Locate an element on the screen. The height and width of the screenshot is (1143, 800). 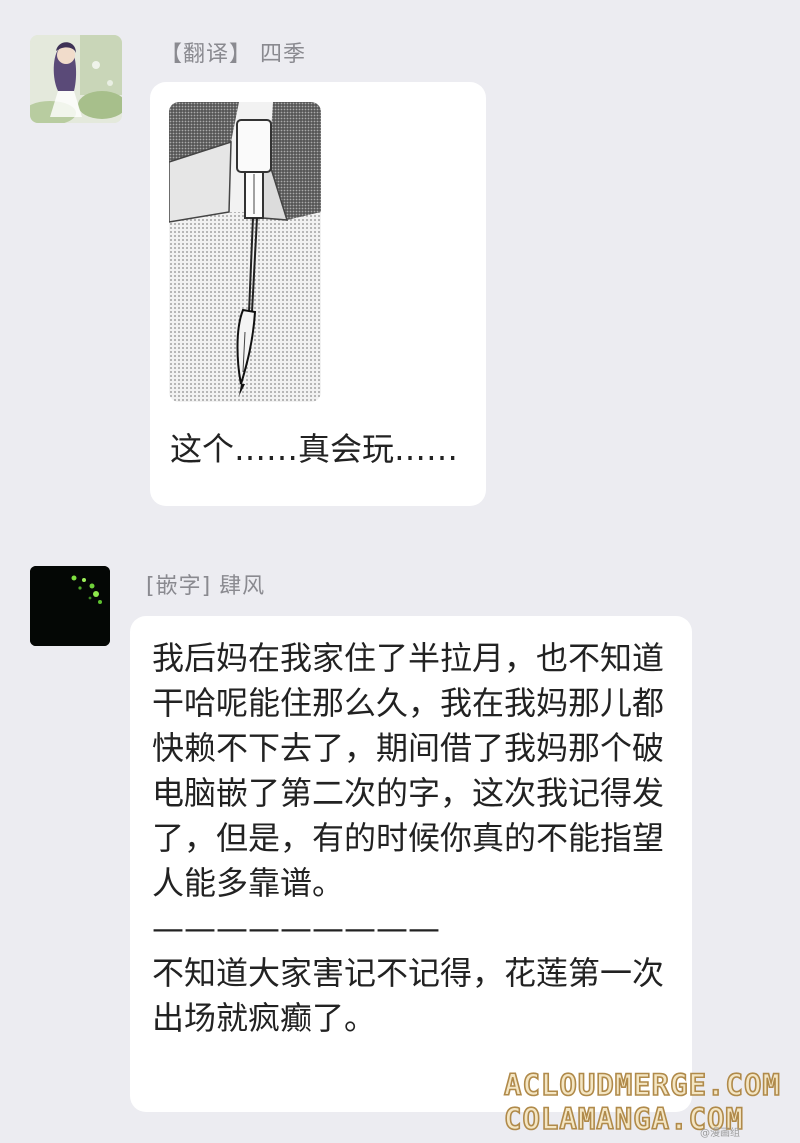
sender-name: 【翻译】 四季 is located at coordinates (233, 54).